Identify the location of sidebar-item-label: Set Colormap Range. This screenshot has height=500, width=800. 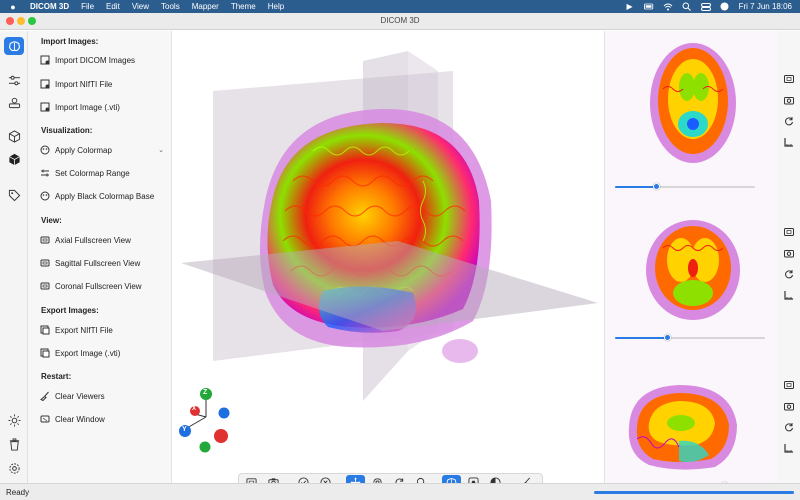
(92, 173).